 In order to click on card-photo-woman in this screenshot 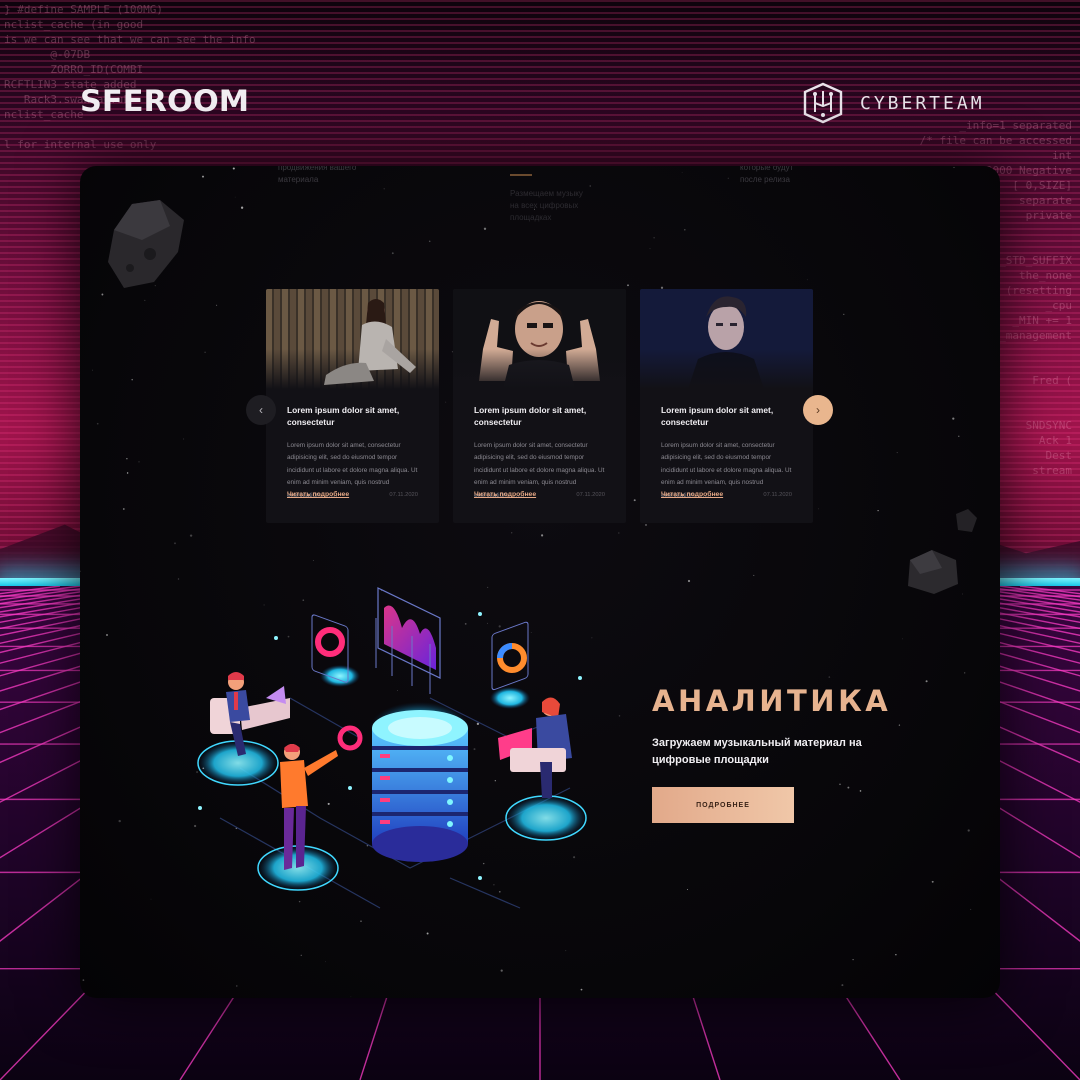, I will do `click(352, 339)`.